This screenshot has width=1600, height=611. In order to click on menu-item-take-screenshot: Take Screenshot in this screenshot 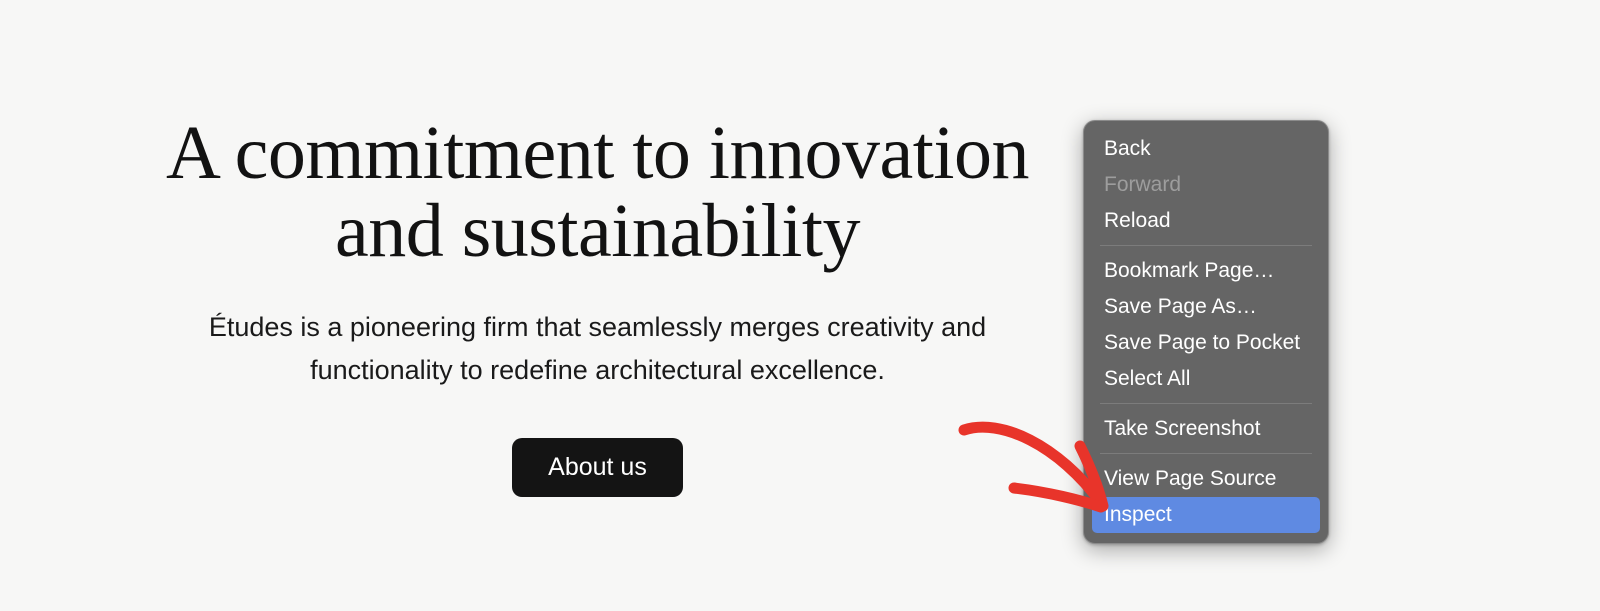, I will do `click(1206, 429)`.